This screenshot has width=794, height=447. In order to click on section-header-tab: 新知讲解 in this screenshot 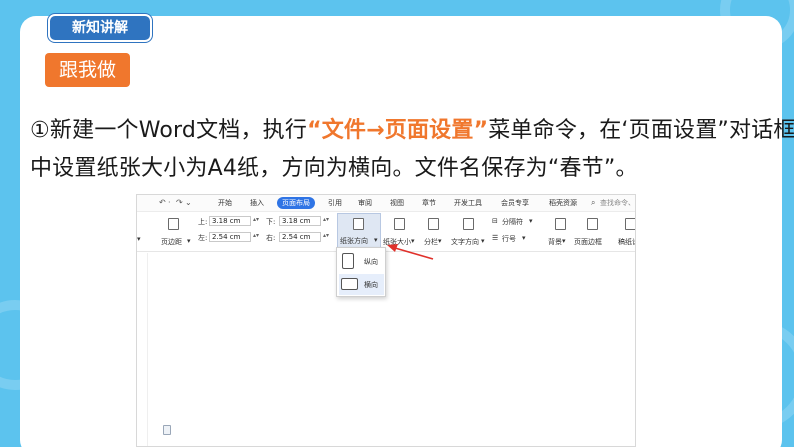, I will do `click(100, 28)`.